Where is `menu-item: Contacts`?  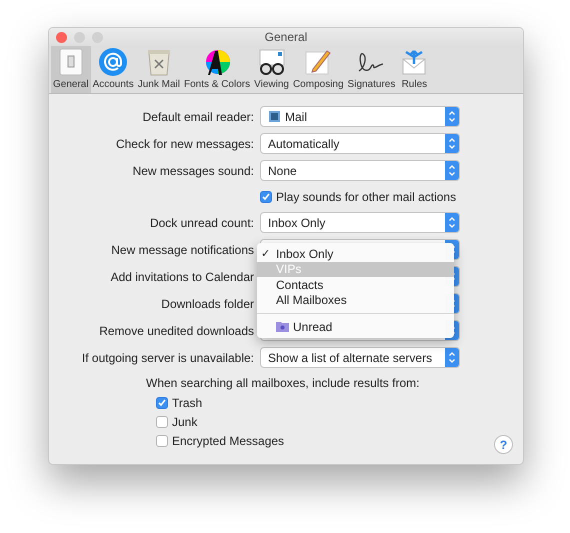 menu-item: Contacts is located at coordinates (355, 284).